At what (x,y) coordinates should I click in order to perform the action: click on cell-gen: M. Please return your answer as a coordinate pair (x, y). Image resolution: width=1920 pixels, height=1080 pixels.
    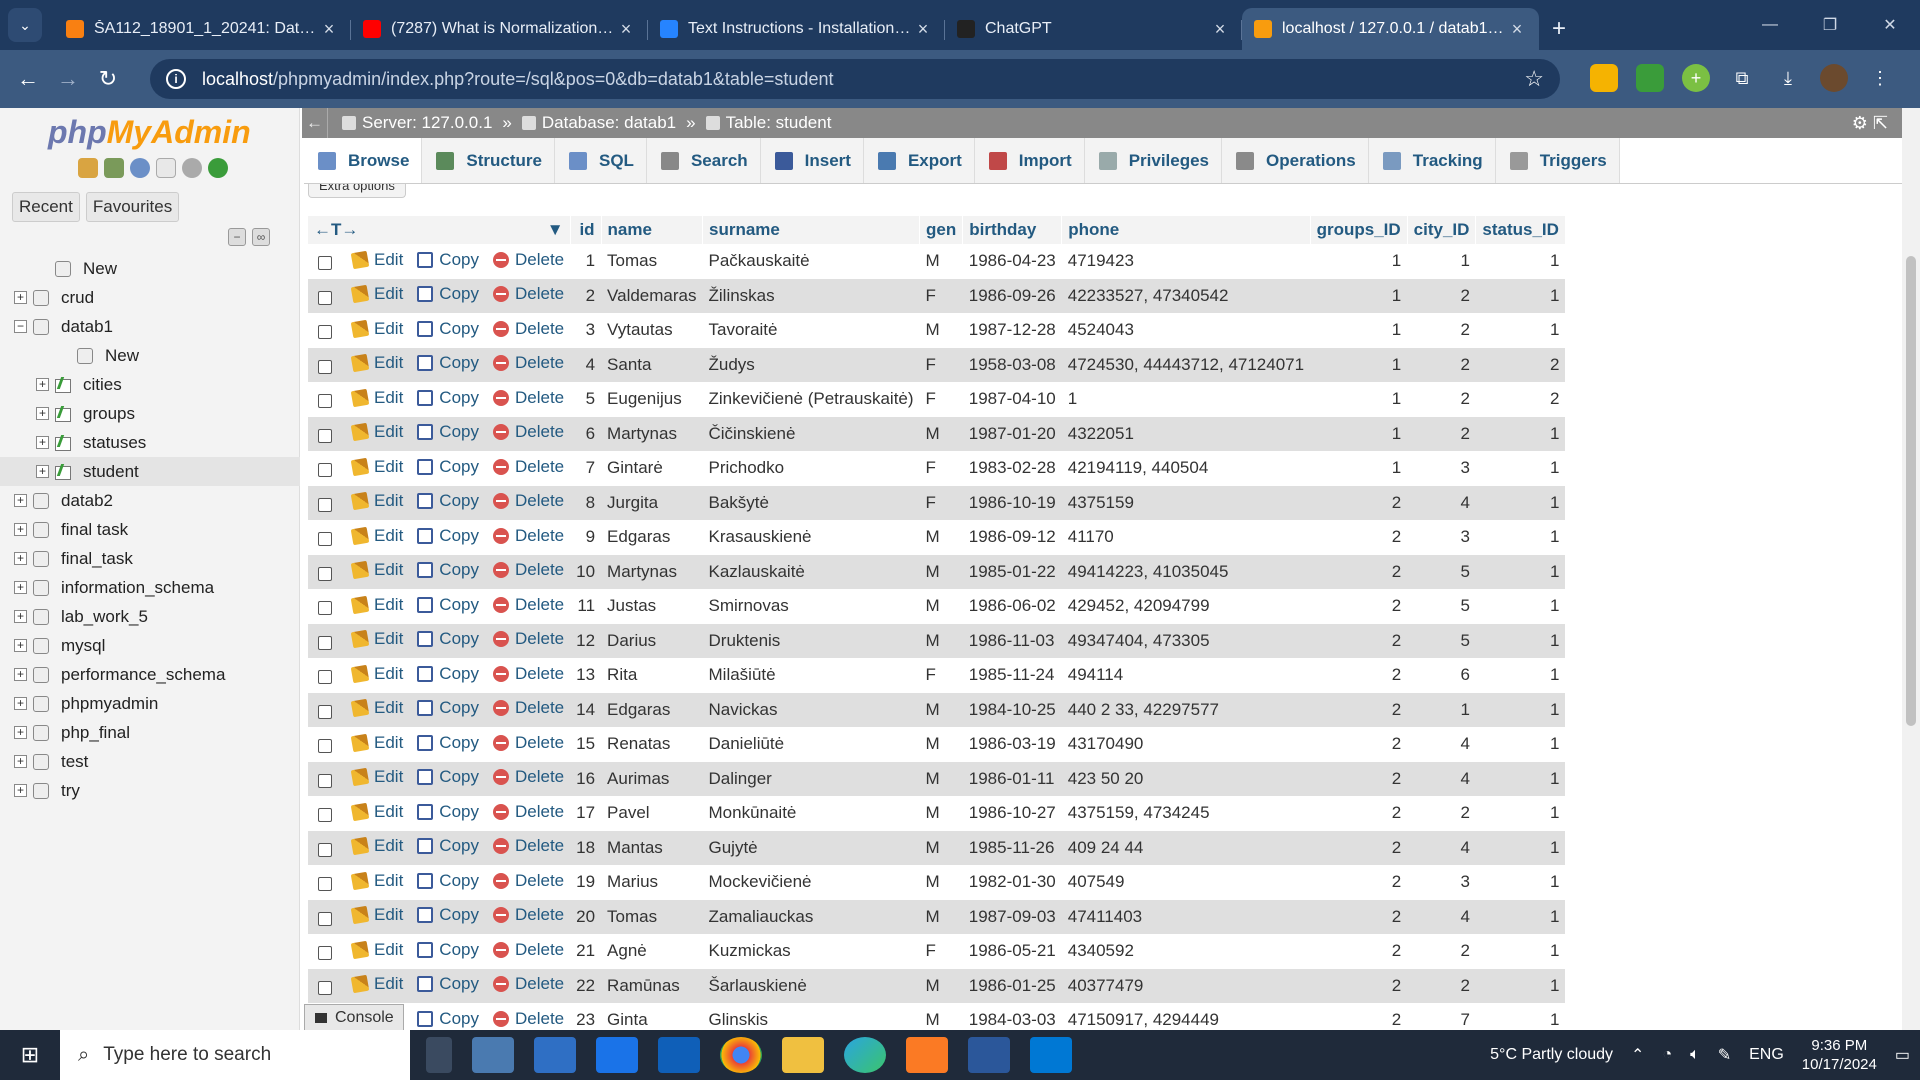
    Looking at the image, I should click on (941, 778).